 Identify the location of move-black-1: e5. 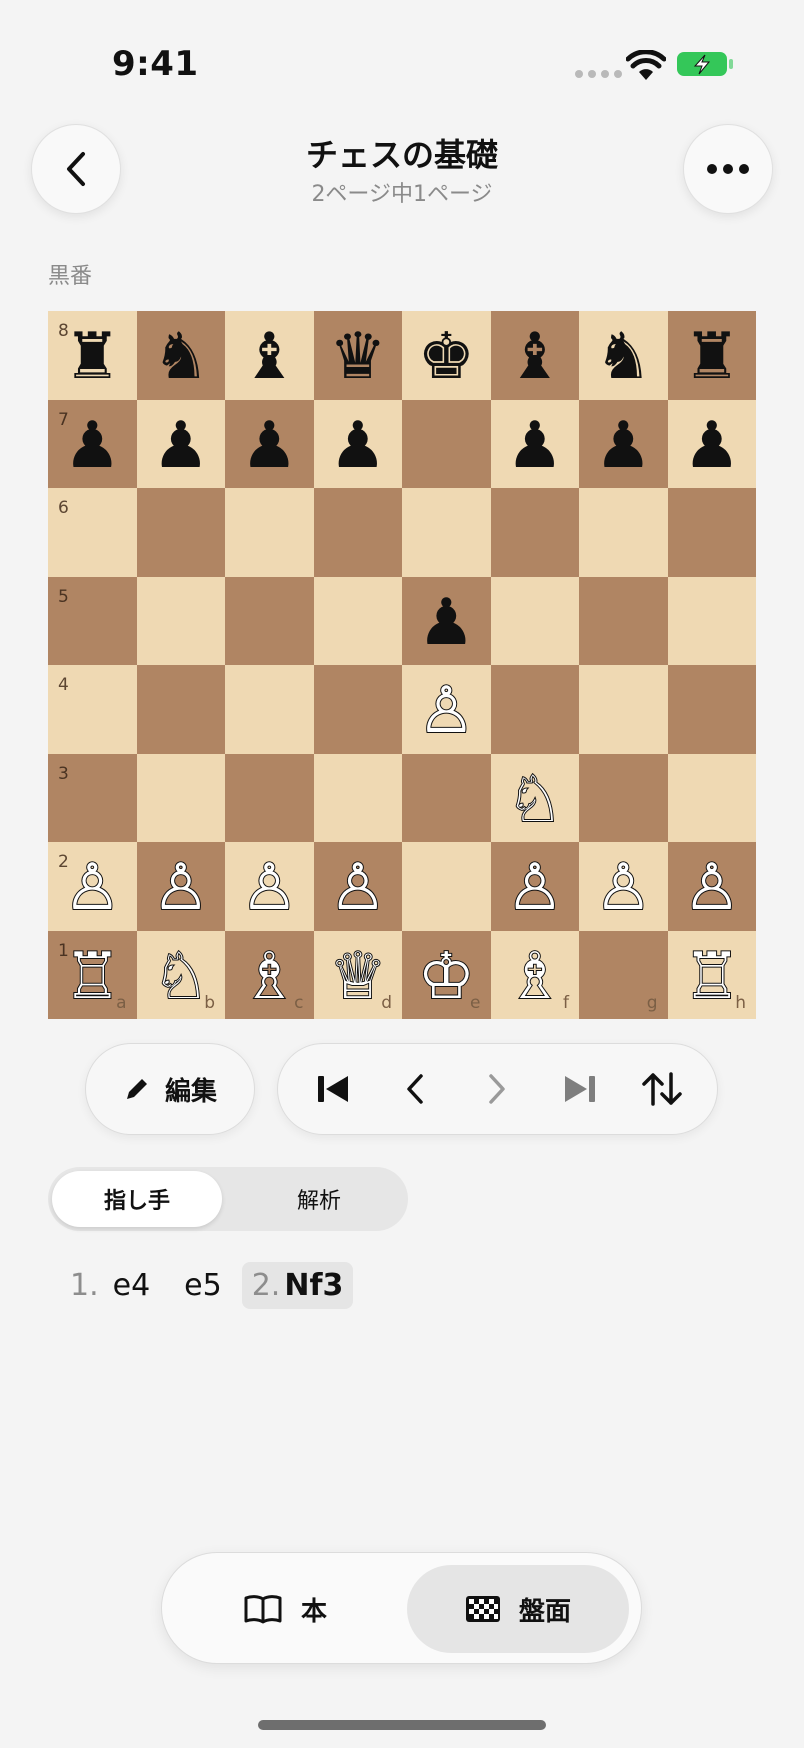
(203, 1285).